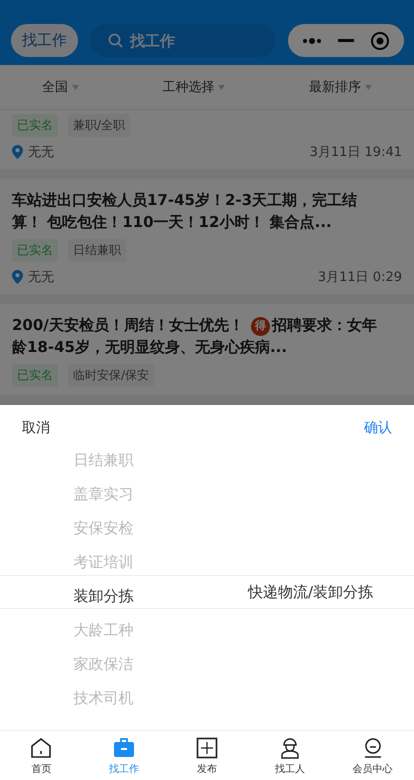 This screenshot has height=780, width=414. I want to click on briefcase-icon, so click(124, 748).